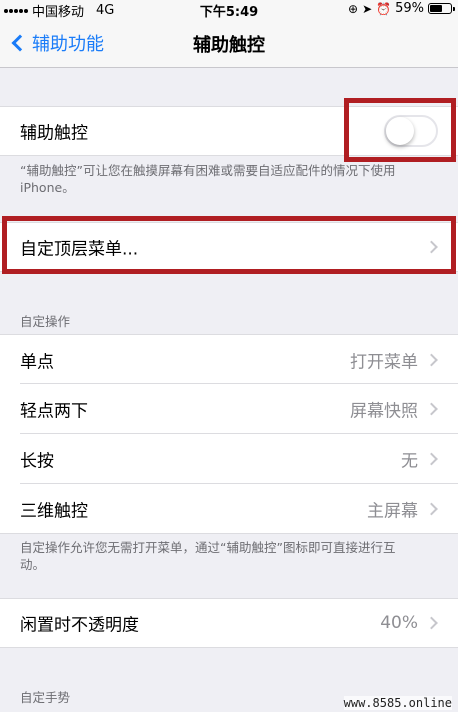  What do you see at coordinates (37, 461) in the screenshot?
I see `action-label: 长按` at bounding box center [37, 461].